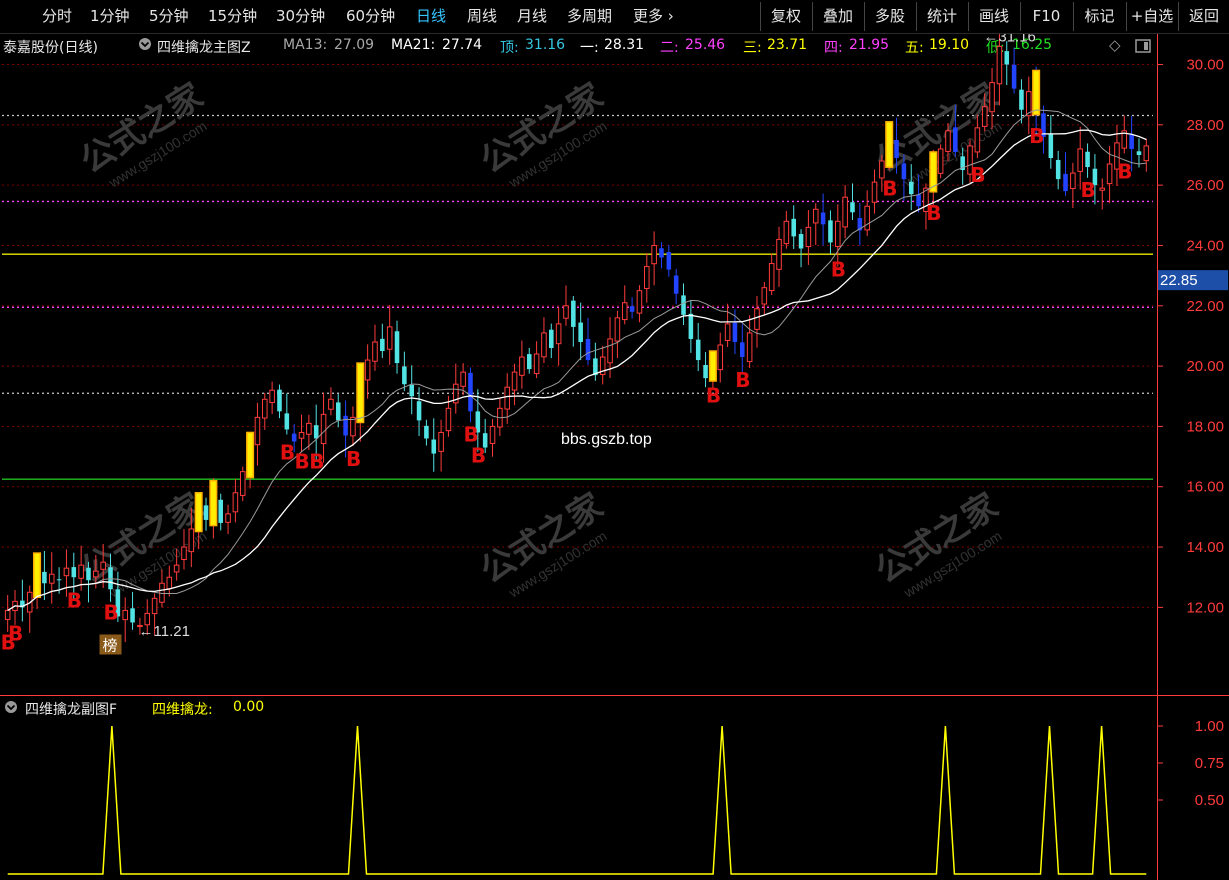 The height and width of the screenshot is (880, 1229). I want to click on toolbar-button-8: 返回, so click(1203, 16).